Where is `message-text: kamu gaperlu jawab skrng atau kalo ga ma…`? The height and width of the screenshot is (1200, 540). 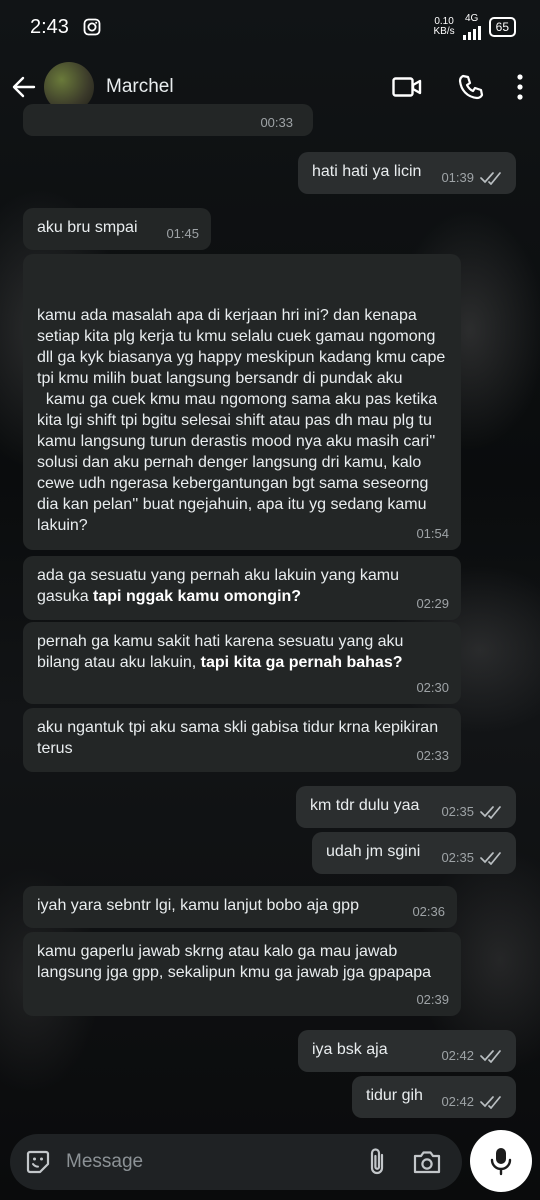 message-text: kamu gaperlu jawab skrng atau kalo ga ma… is located at coordinates (234, 962).